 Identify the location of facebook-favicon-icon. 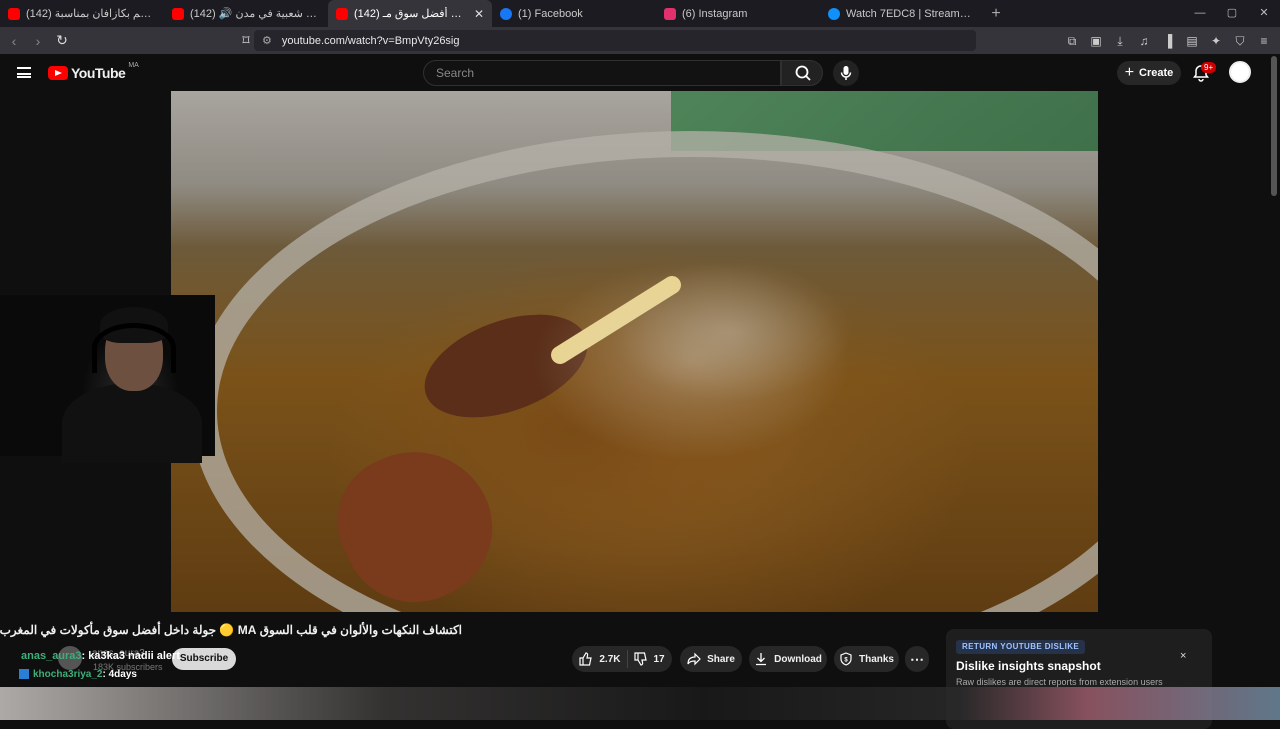
(506, 13).